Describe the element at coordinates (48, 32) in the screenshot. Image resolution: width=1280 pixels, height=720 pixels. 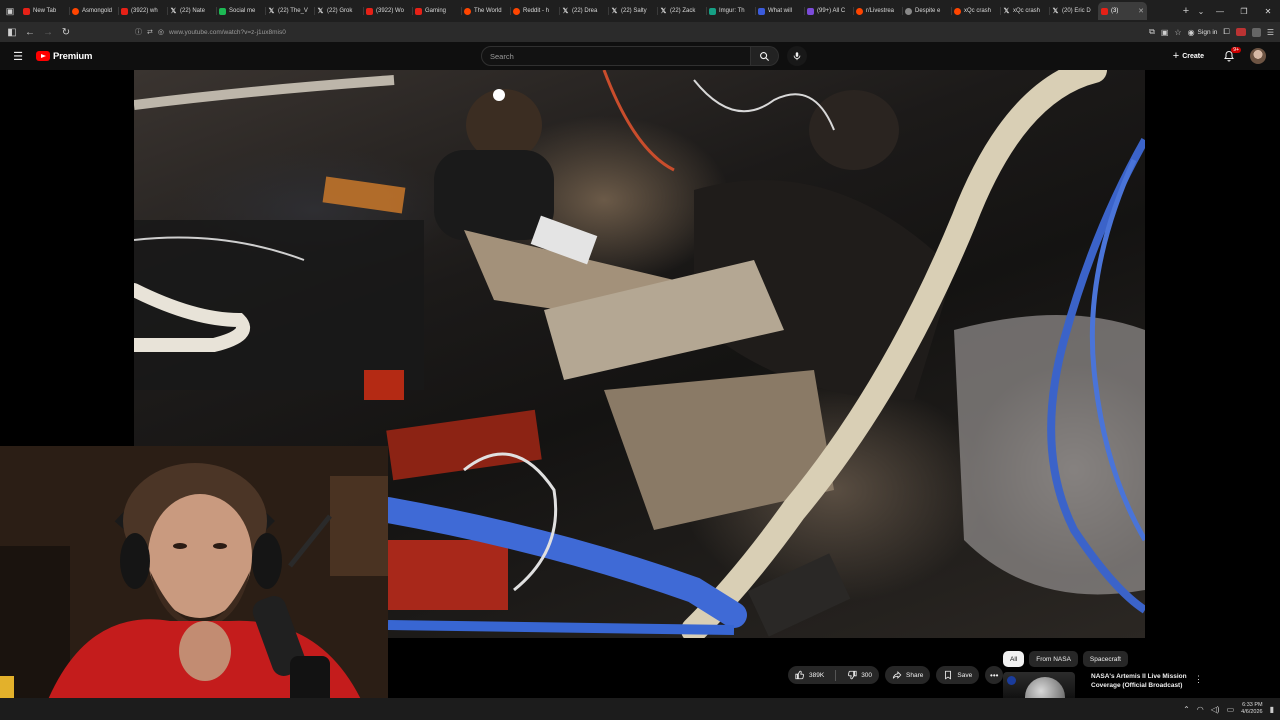
I see `forward-button: →` at that location.